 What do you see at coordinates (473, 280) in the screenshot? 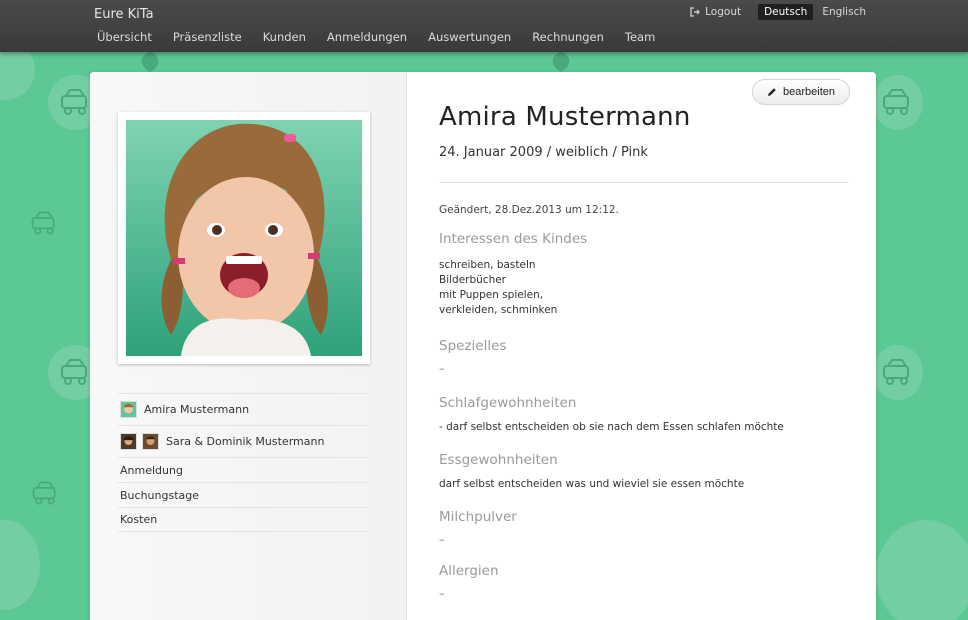
I see `section-line: Bilderbücher` at bounding box center [473, 280].